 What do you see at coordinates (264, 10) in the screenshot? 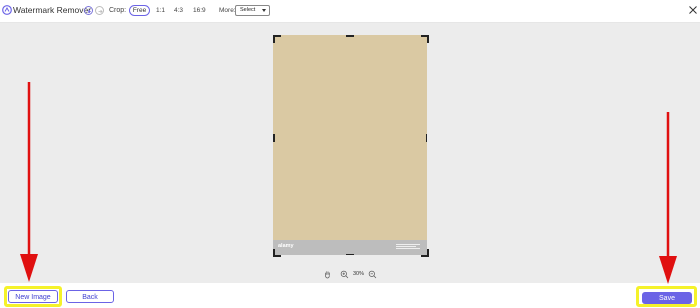
I see `chevron-down-icon` at bounding box center [264, 10].